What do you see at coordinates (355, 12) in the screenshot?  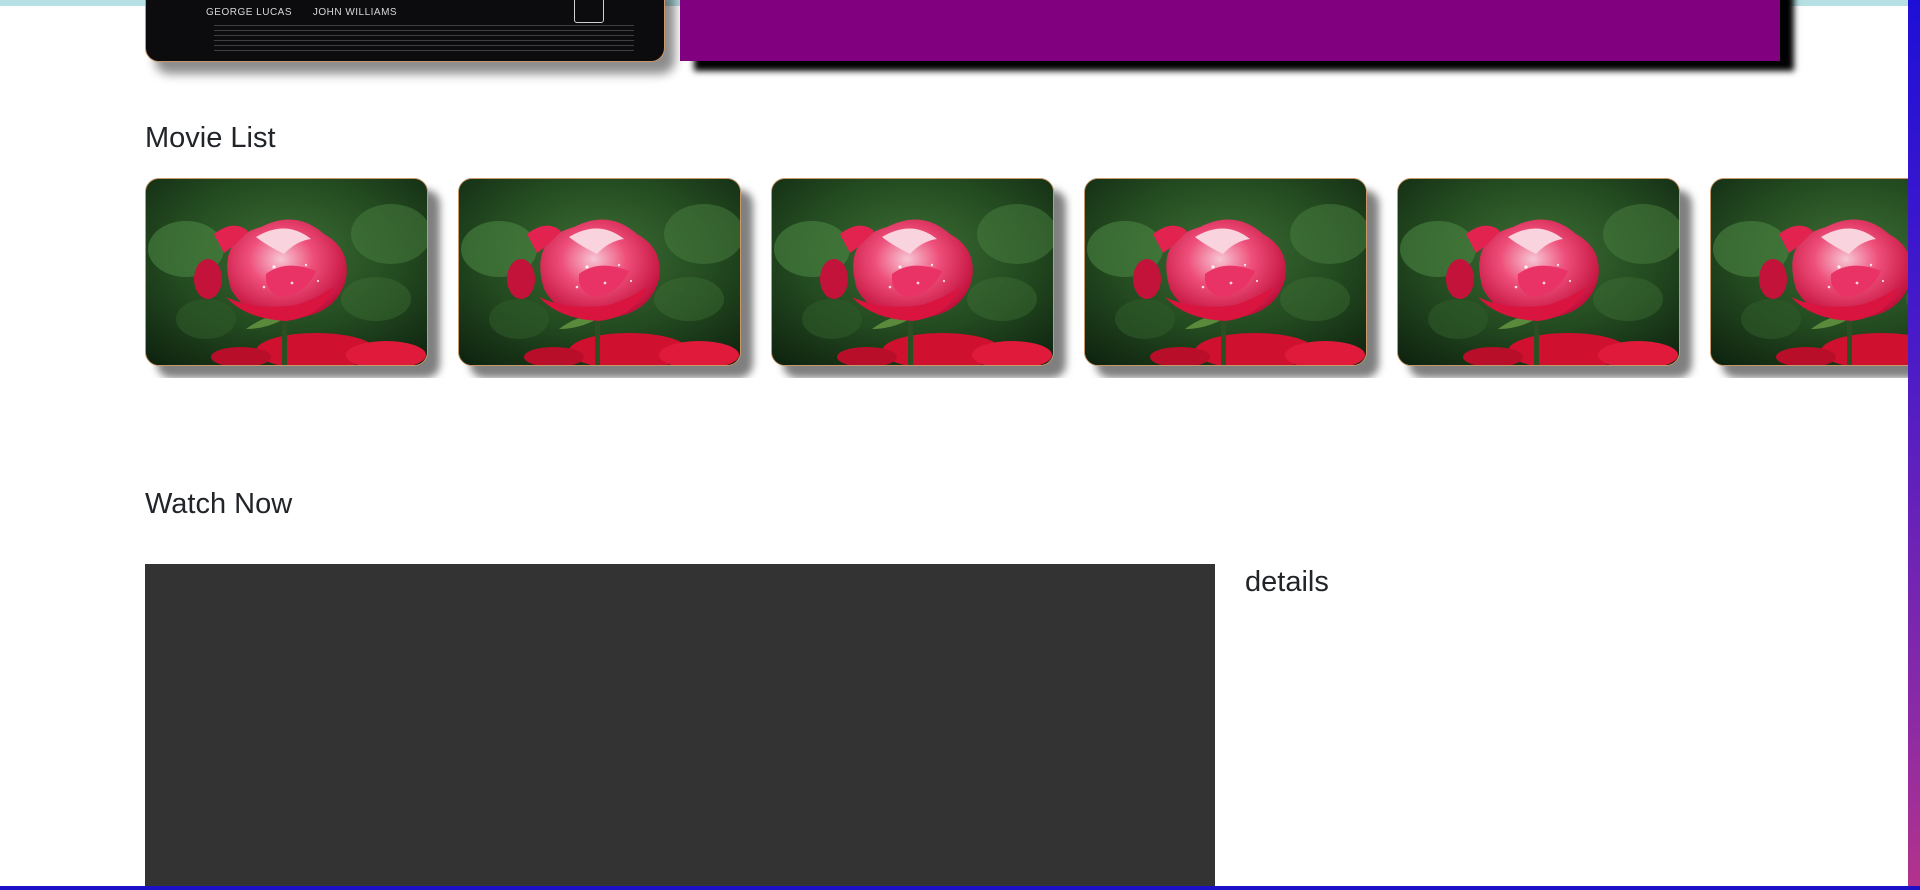 I see `poster-credit-composer: JOHN WILLIAMS` at bounding box center [355, 12].